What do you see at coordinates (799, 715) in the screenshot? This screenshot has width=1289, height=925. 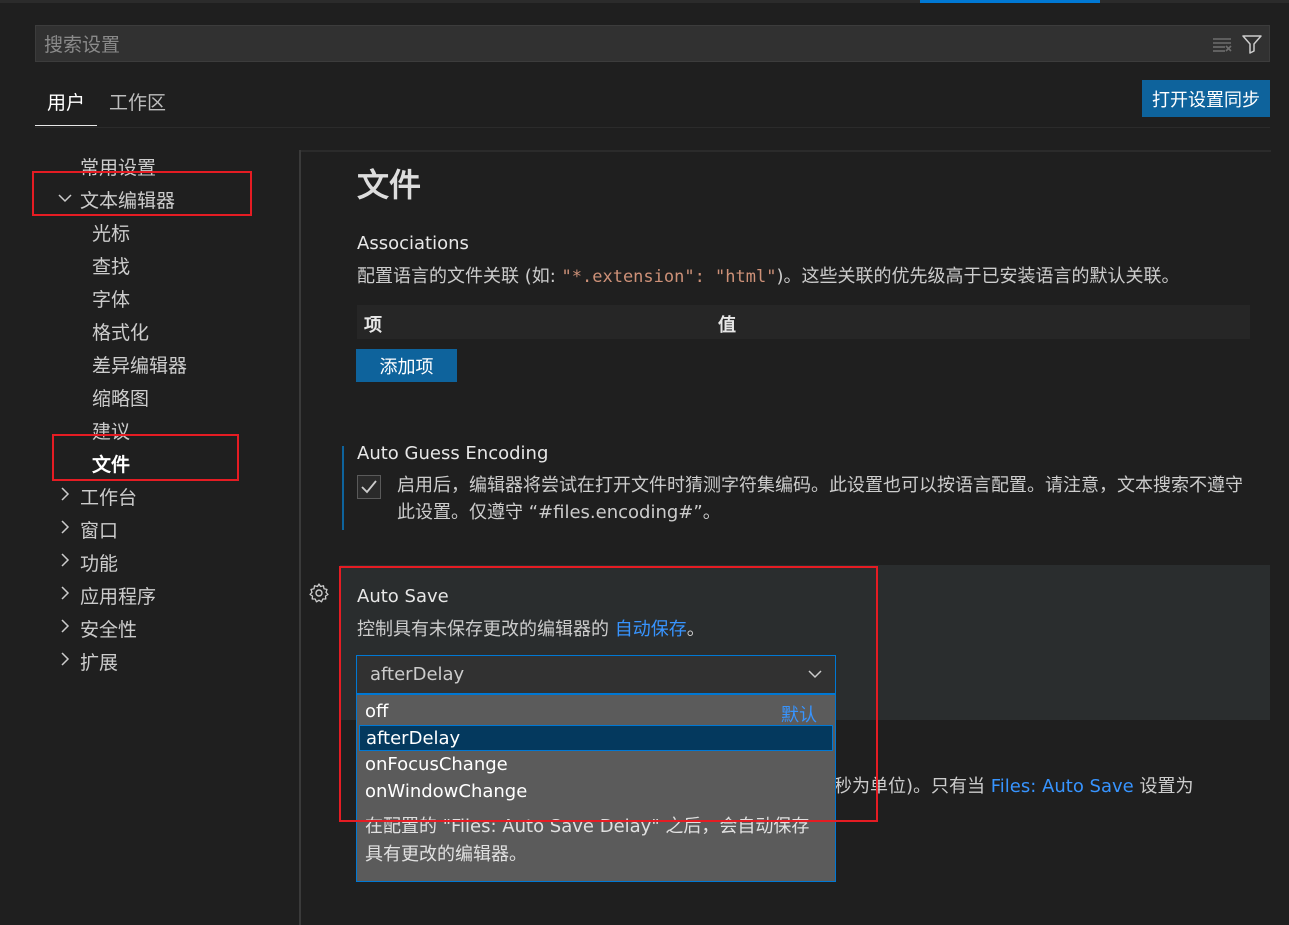 I see `default-badge: 默认` at bounding box center [799, 715].